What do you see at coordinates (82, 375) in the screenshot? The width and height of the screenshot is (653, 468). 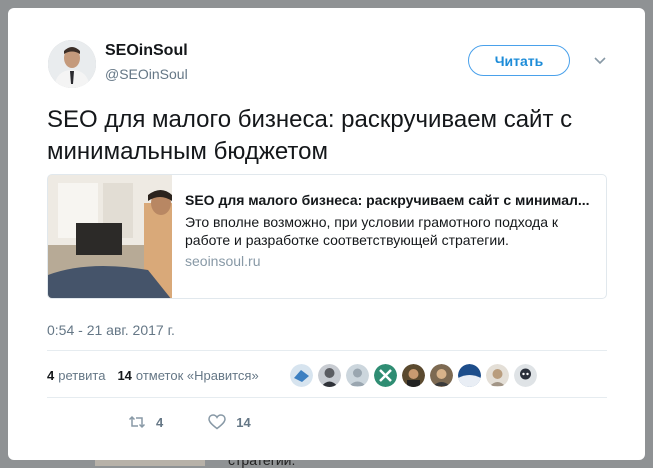 I see `retweets-label: ретвита` at bounding box center [82, 375].